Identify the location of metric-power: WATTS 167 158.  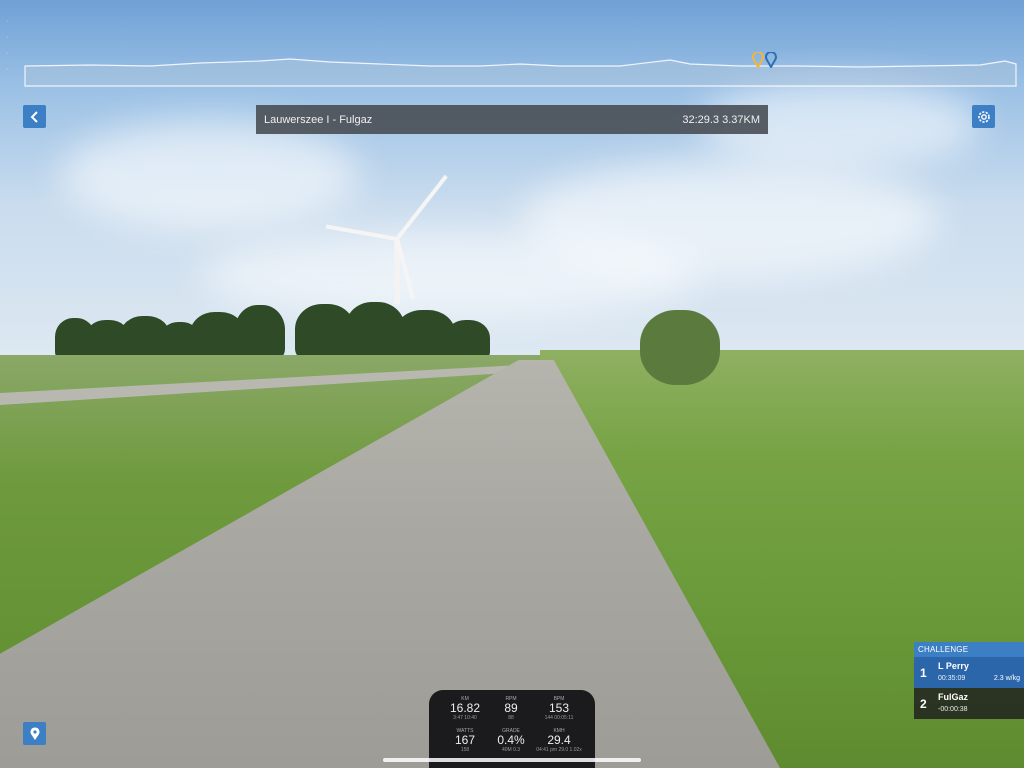
(465, 740).